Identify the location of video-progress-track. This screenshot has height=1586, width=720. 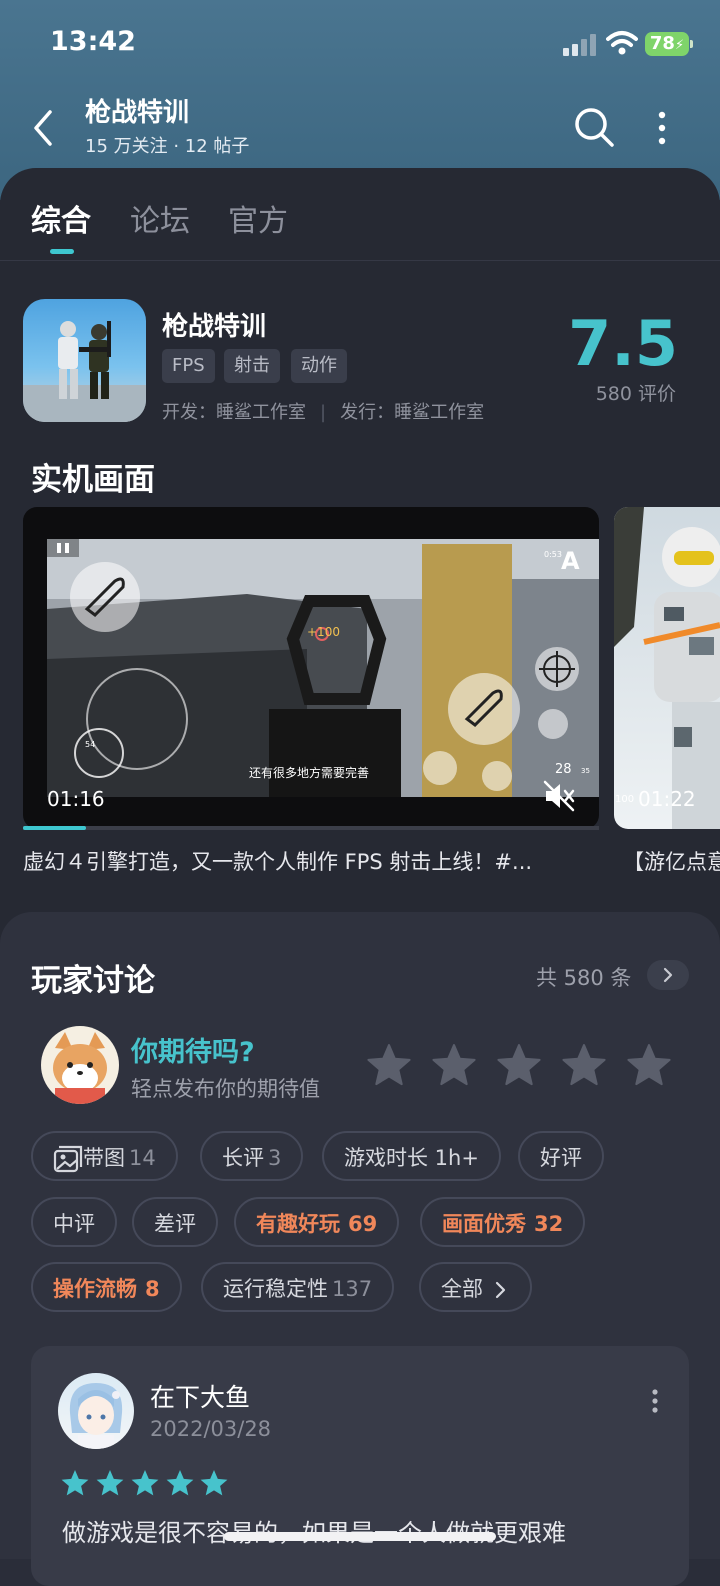
(311, 828).